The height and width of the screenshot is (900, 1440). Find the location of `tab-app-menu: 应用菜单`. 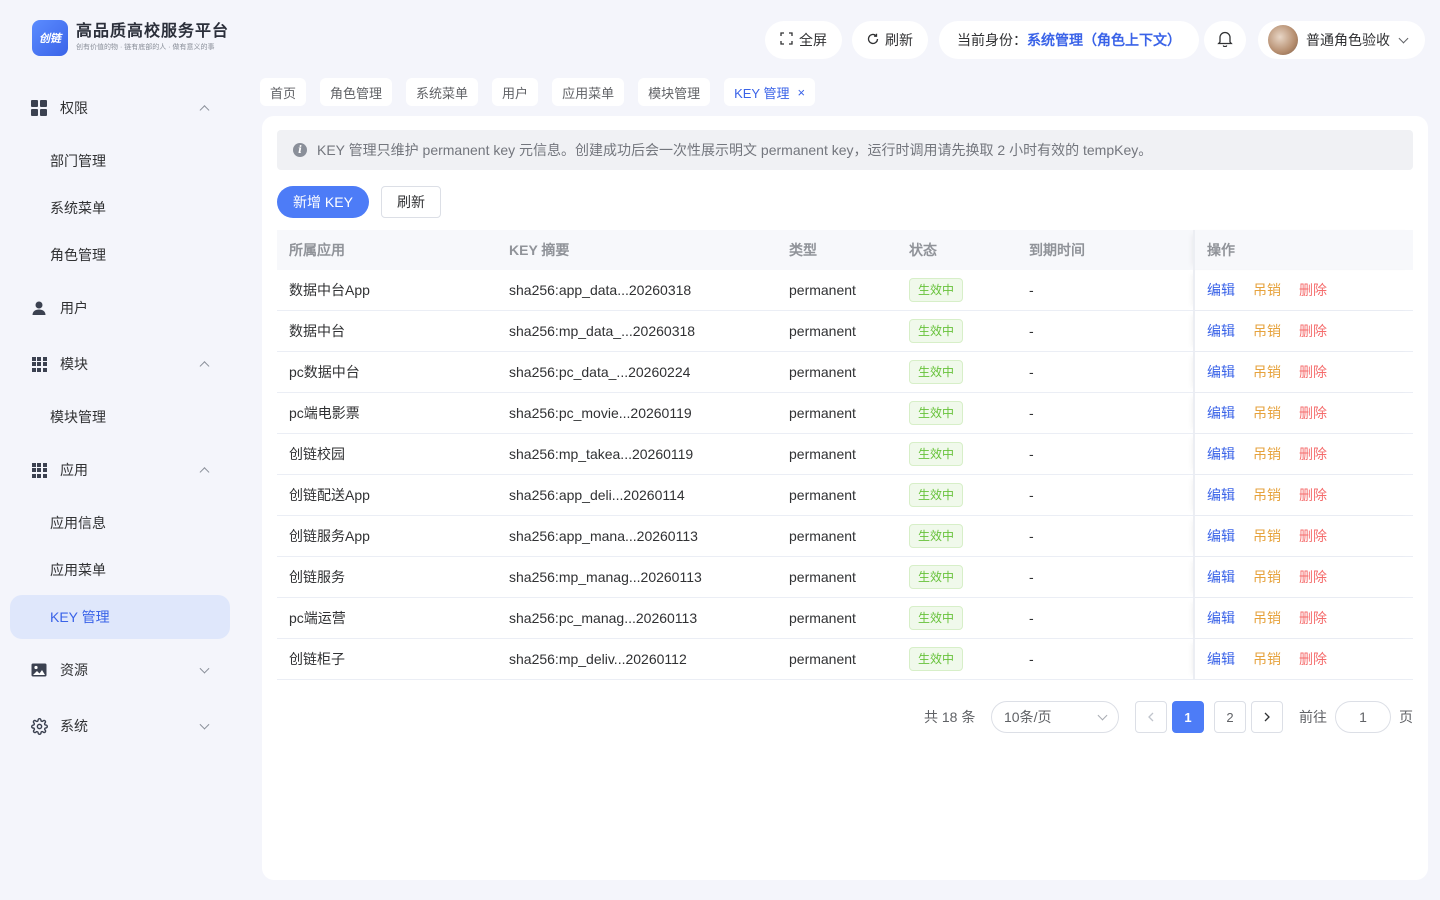

tab-app-menu: 应用菜单 is located at coordinates (588, 92).